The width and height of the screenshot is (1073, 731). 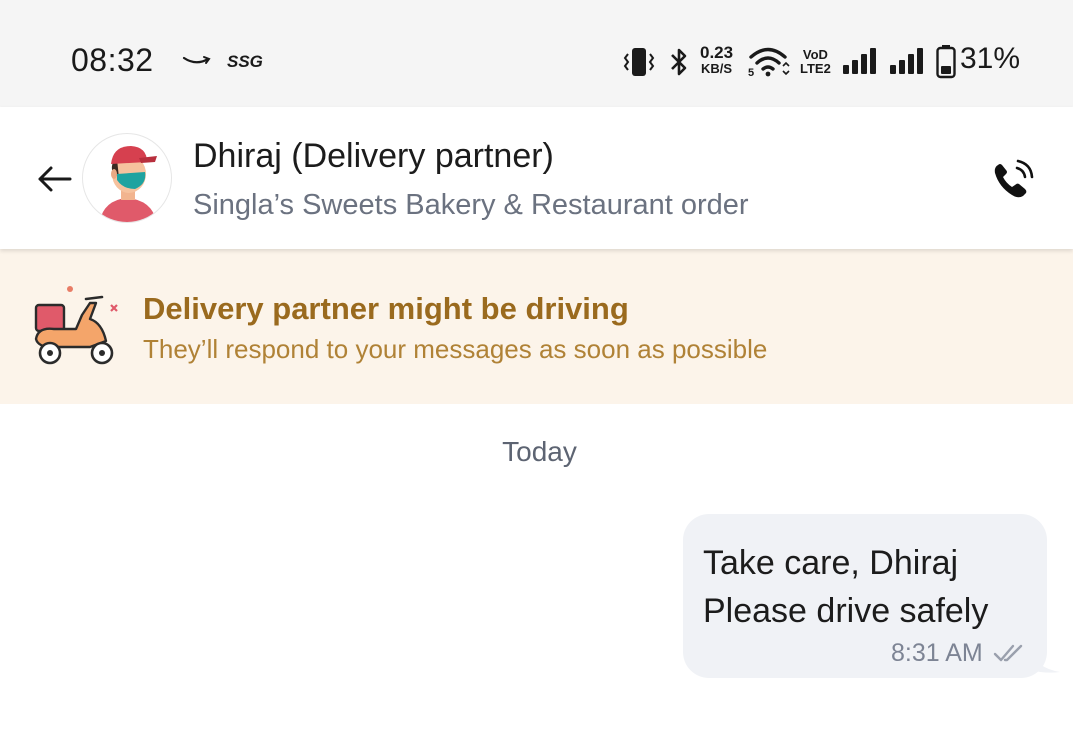 I want to click on back-button, so click(x=54, y=181).